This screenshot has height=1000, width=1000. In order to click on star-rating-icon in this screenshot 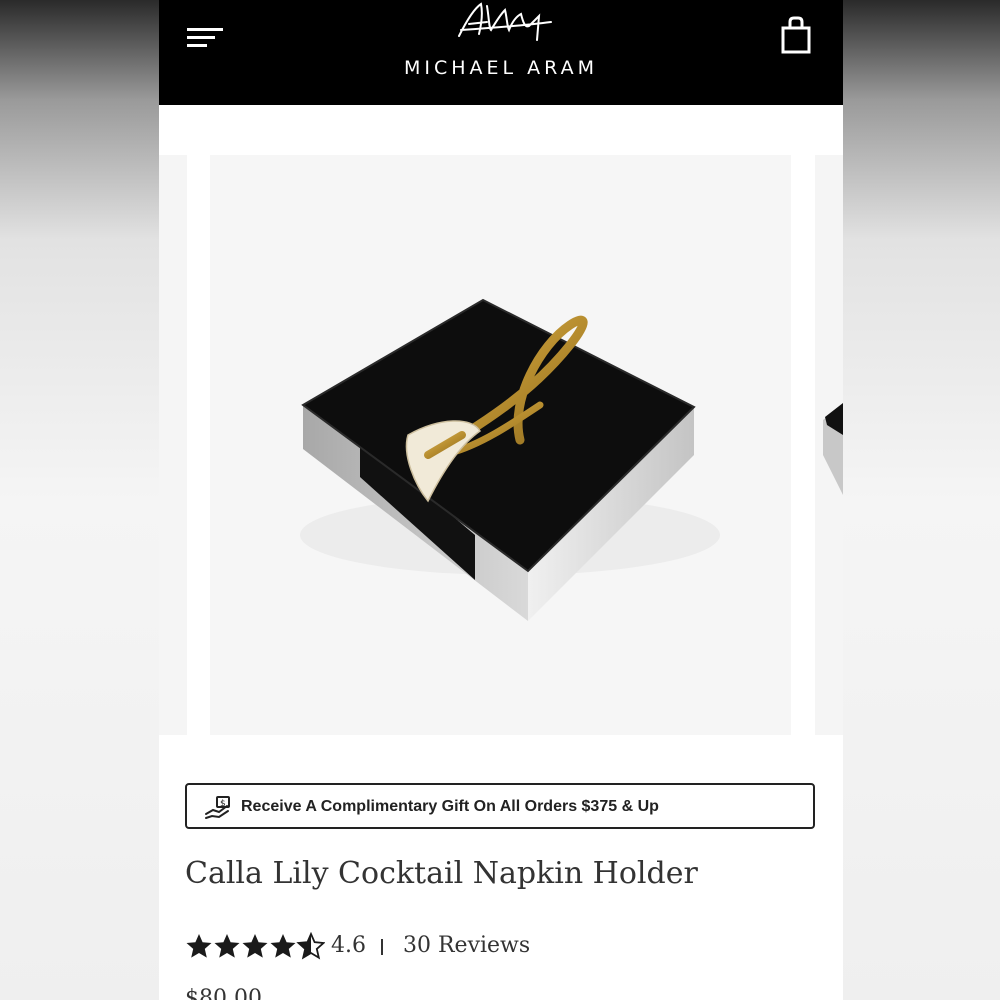, I will do `click(255, 946)`.